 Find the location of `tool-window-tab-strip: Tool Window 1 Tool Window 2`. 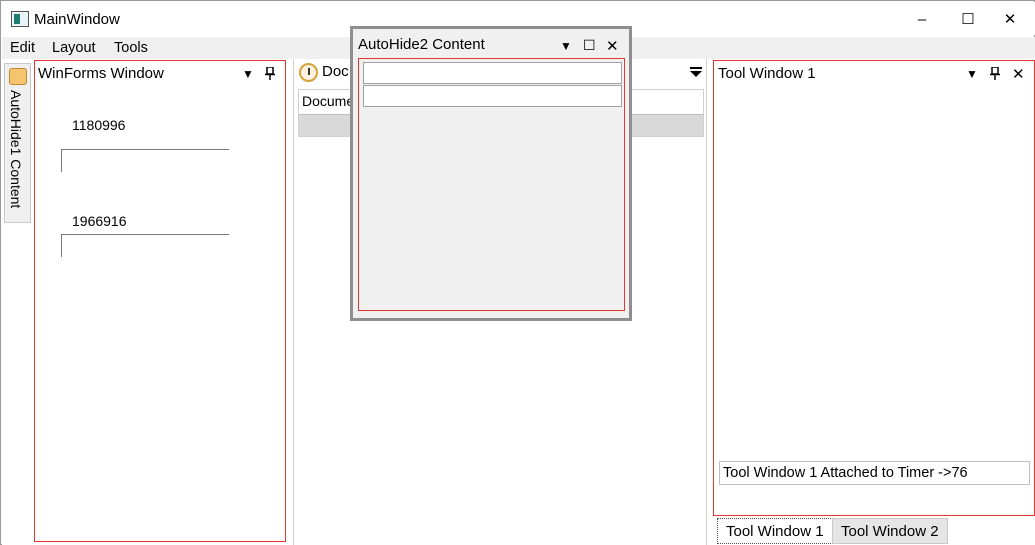

tool-window-tab-strip: Tool Window 1 Tool Window 2 is located at coordinates (874, 530).